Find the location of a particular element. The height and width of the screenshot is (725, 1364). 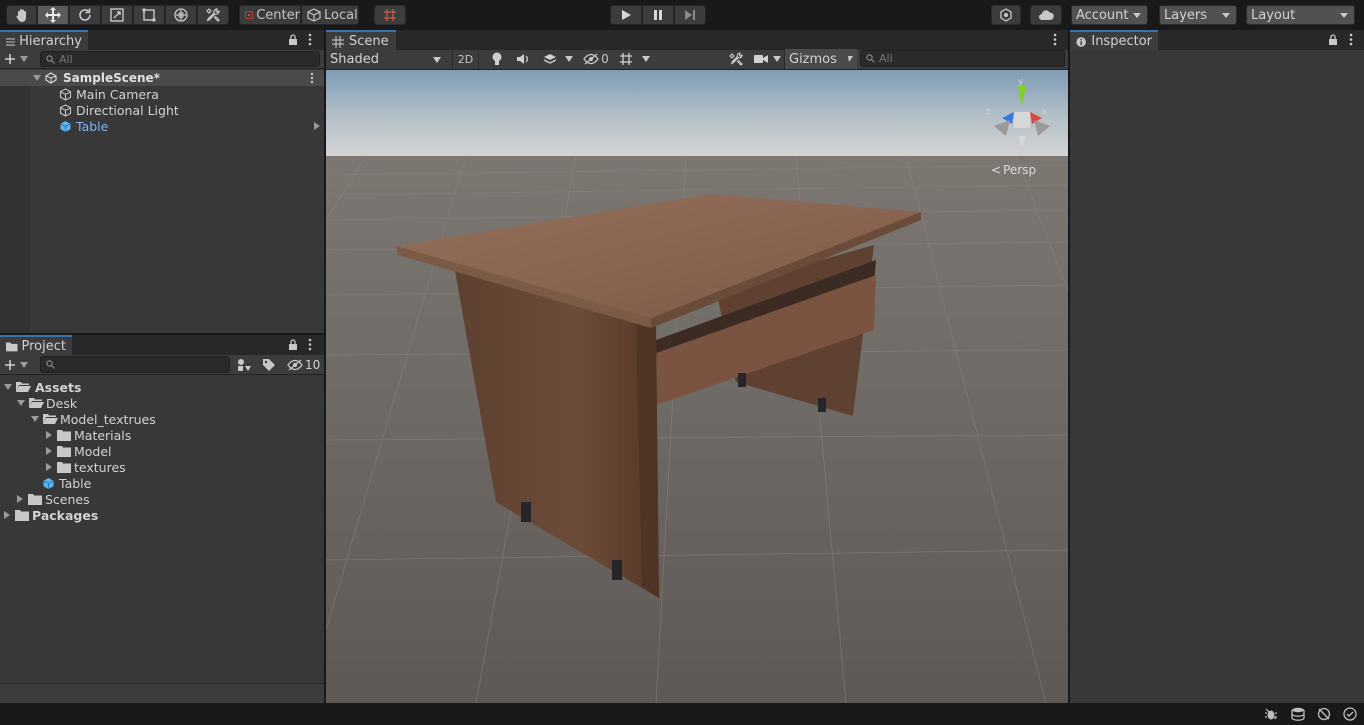

2d-toggle-button: 2D is located at coordinates (465, 59).